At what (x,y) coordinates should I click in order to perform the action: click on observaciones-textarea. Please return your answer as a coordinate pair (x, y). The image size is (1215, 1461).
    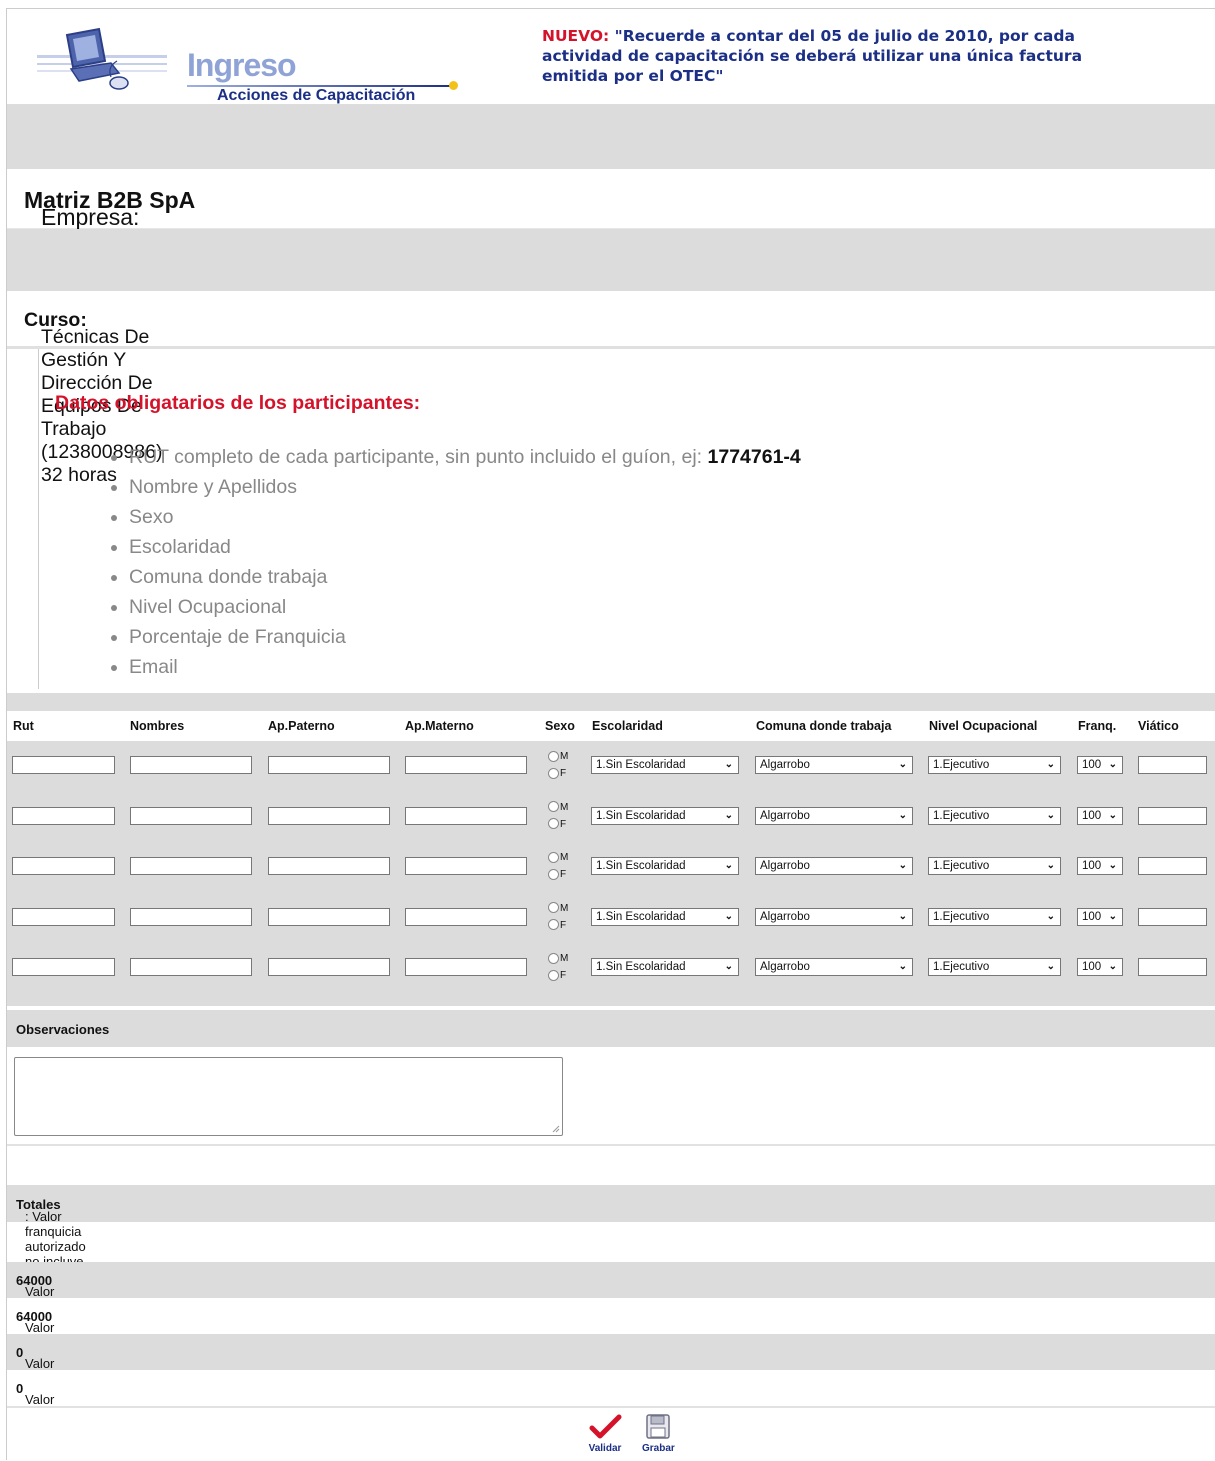
    Looking at the image, I should click on (288, 1096).